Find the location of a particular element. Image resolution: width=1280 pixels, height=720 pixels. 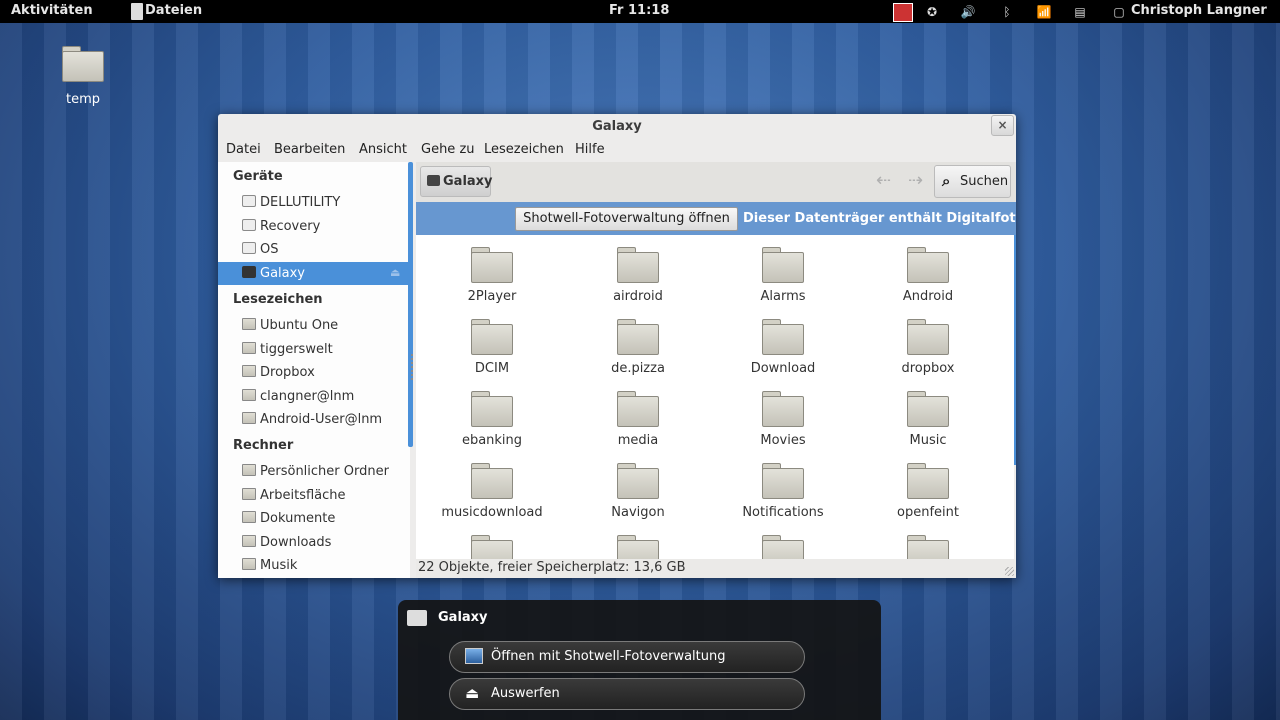

sidebar-item-ubuntu-one: Ubuntu One is located at coordinates (313, 325).